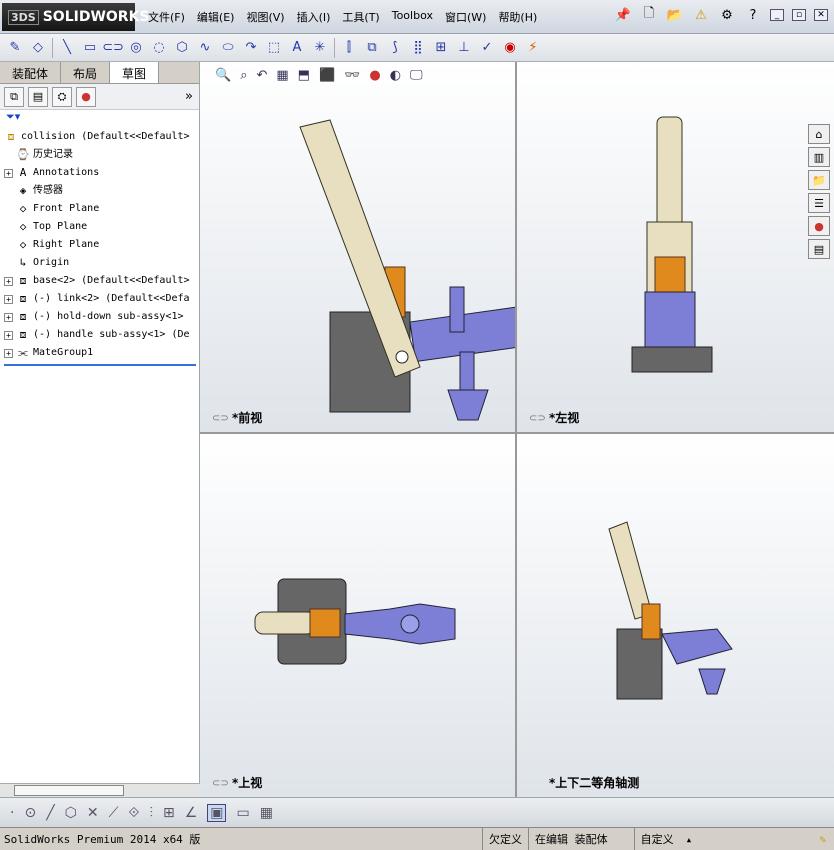 Image resolution: width=834 pixels, height=850 pixels. I want to click on rollback-bar, so click(100, 365).